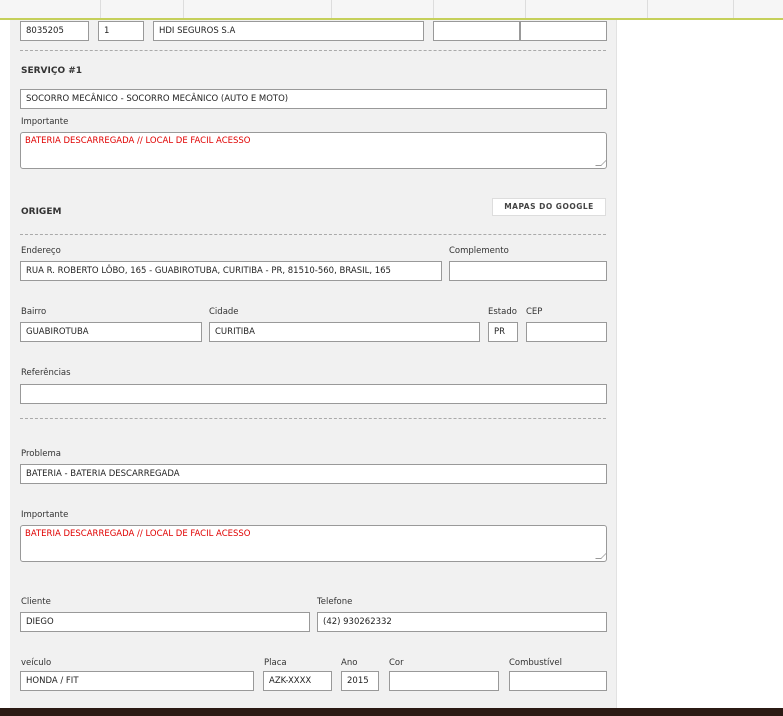  I want to click on state-input: PR, so click(503, 332).